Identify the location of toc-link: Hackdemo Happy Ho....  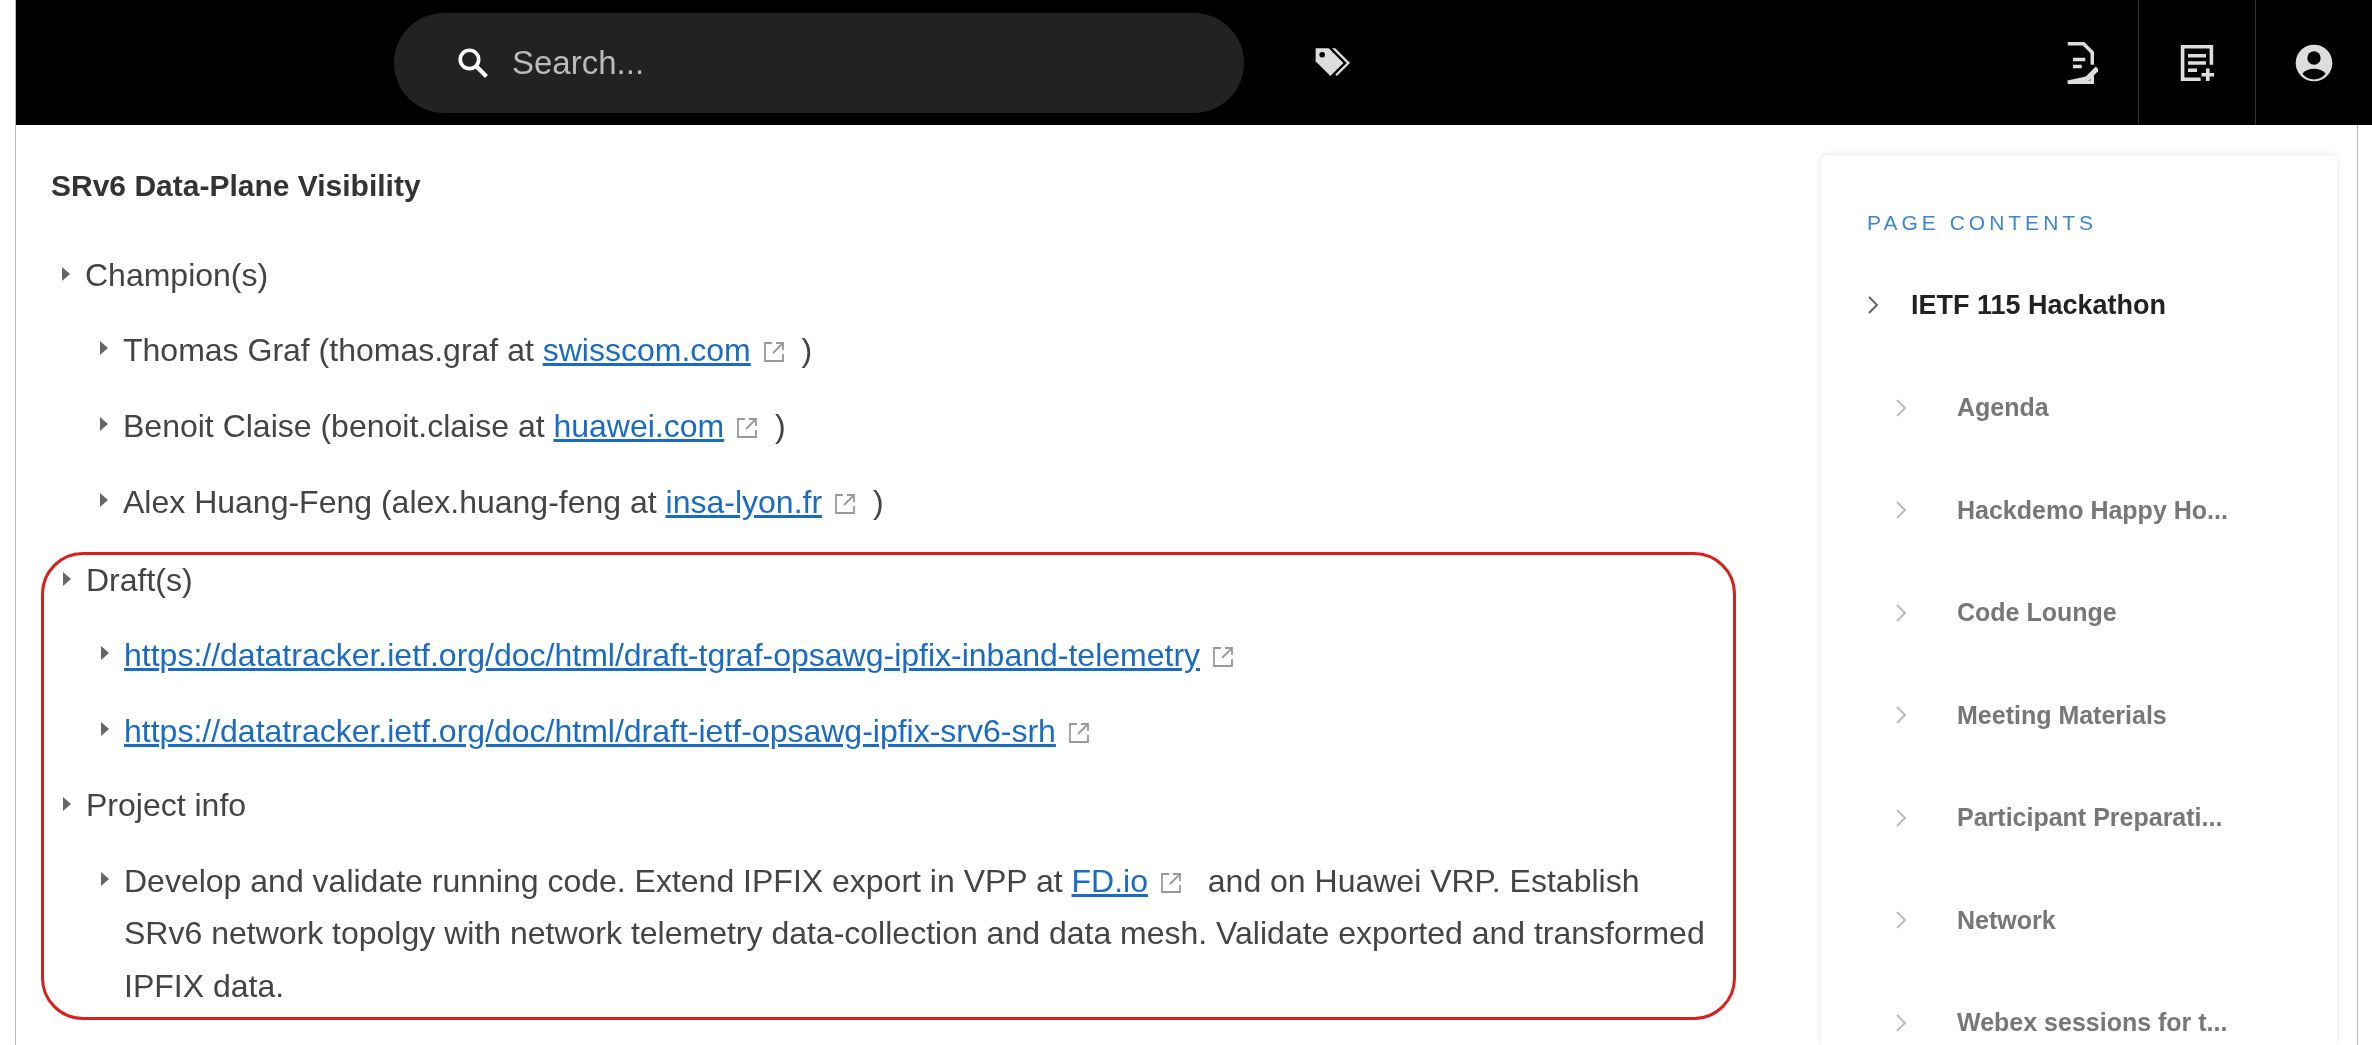
(2106, 510).